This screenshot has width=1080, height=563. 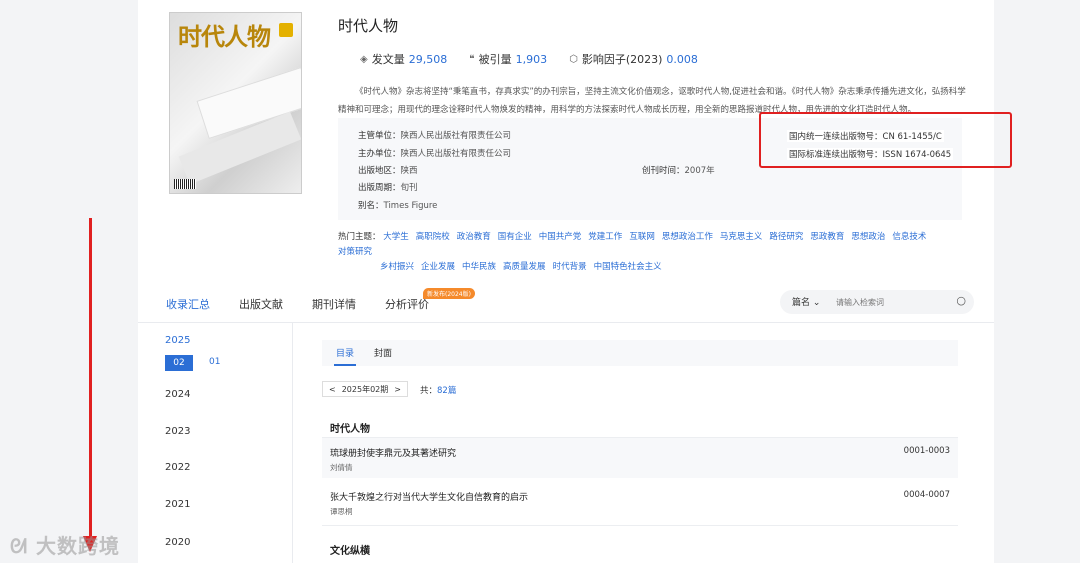 I want to click on info-key: 国内统一连续出版物号：, so click(x=836, y=137).